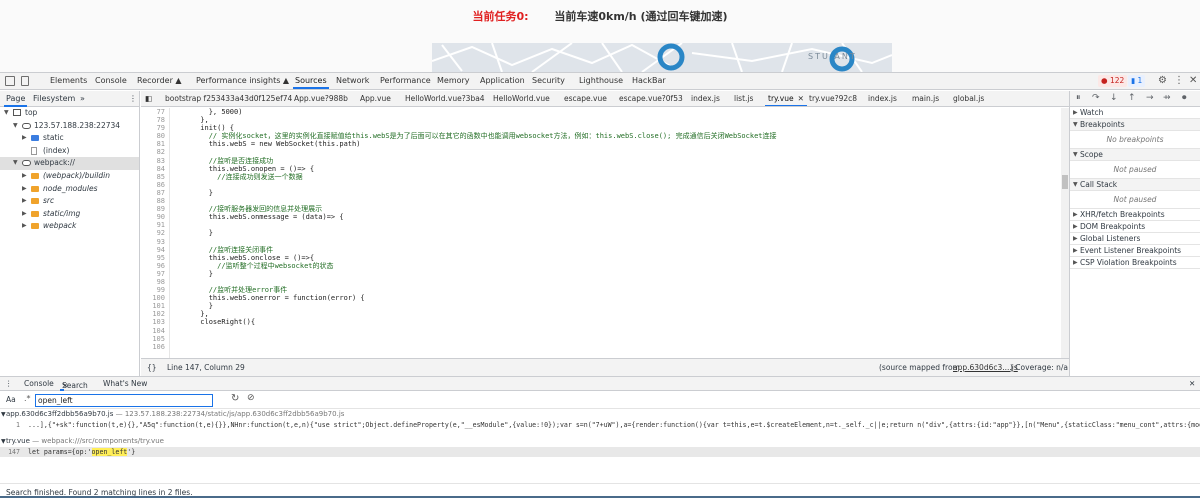  I want to click on line-number: 106, so click(153, 347).